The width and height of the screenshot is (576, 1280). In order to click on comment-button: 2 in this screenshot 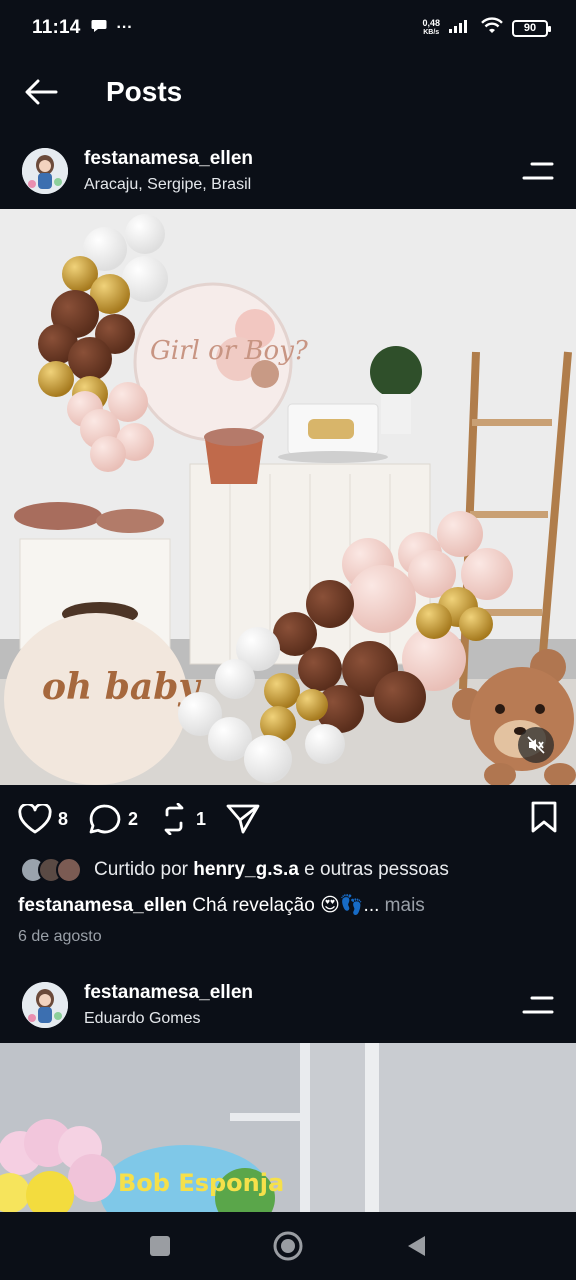, I will do `click(113, 819)`.